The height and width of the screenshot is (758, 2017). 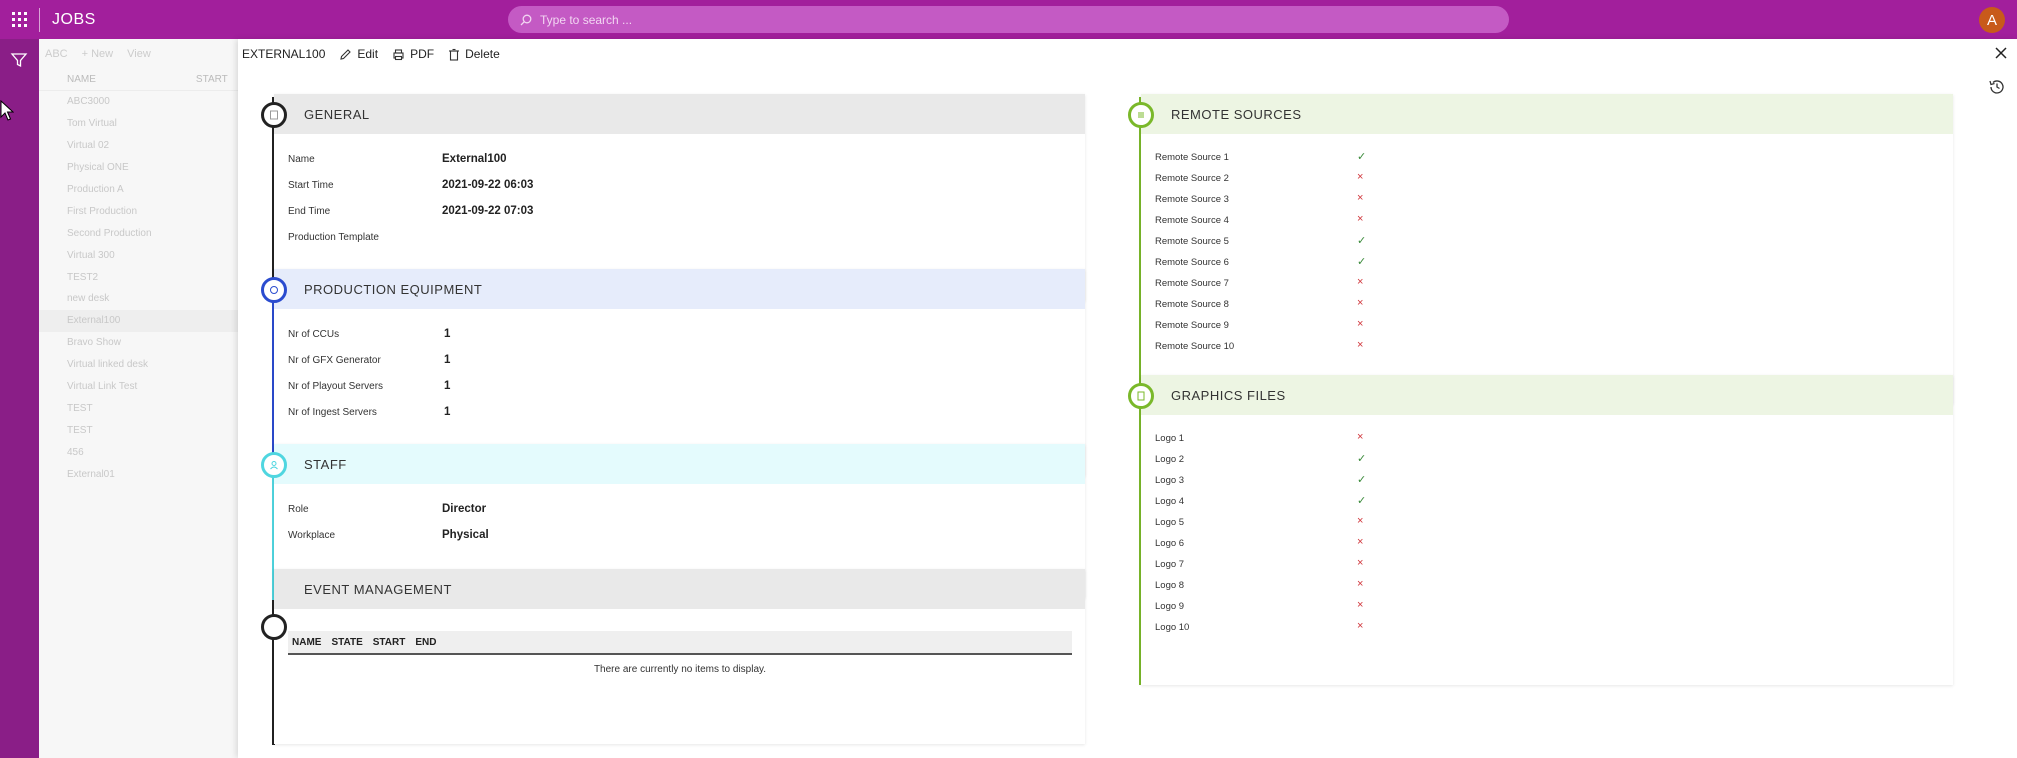 I want to click on list-item: Tom Virtual, so click(x=139, y=124).